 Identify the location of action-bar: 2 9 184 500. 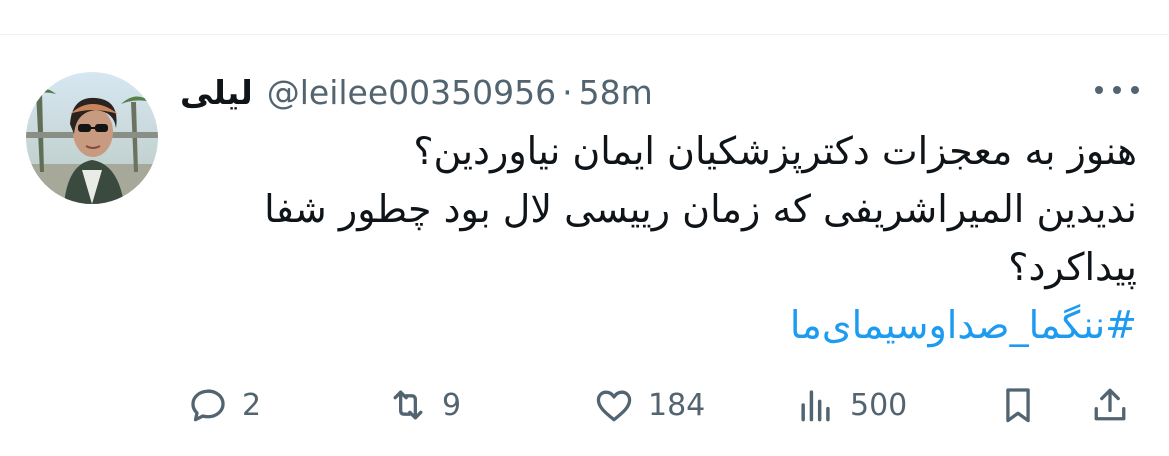
(584, 405).